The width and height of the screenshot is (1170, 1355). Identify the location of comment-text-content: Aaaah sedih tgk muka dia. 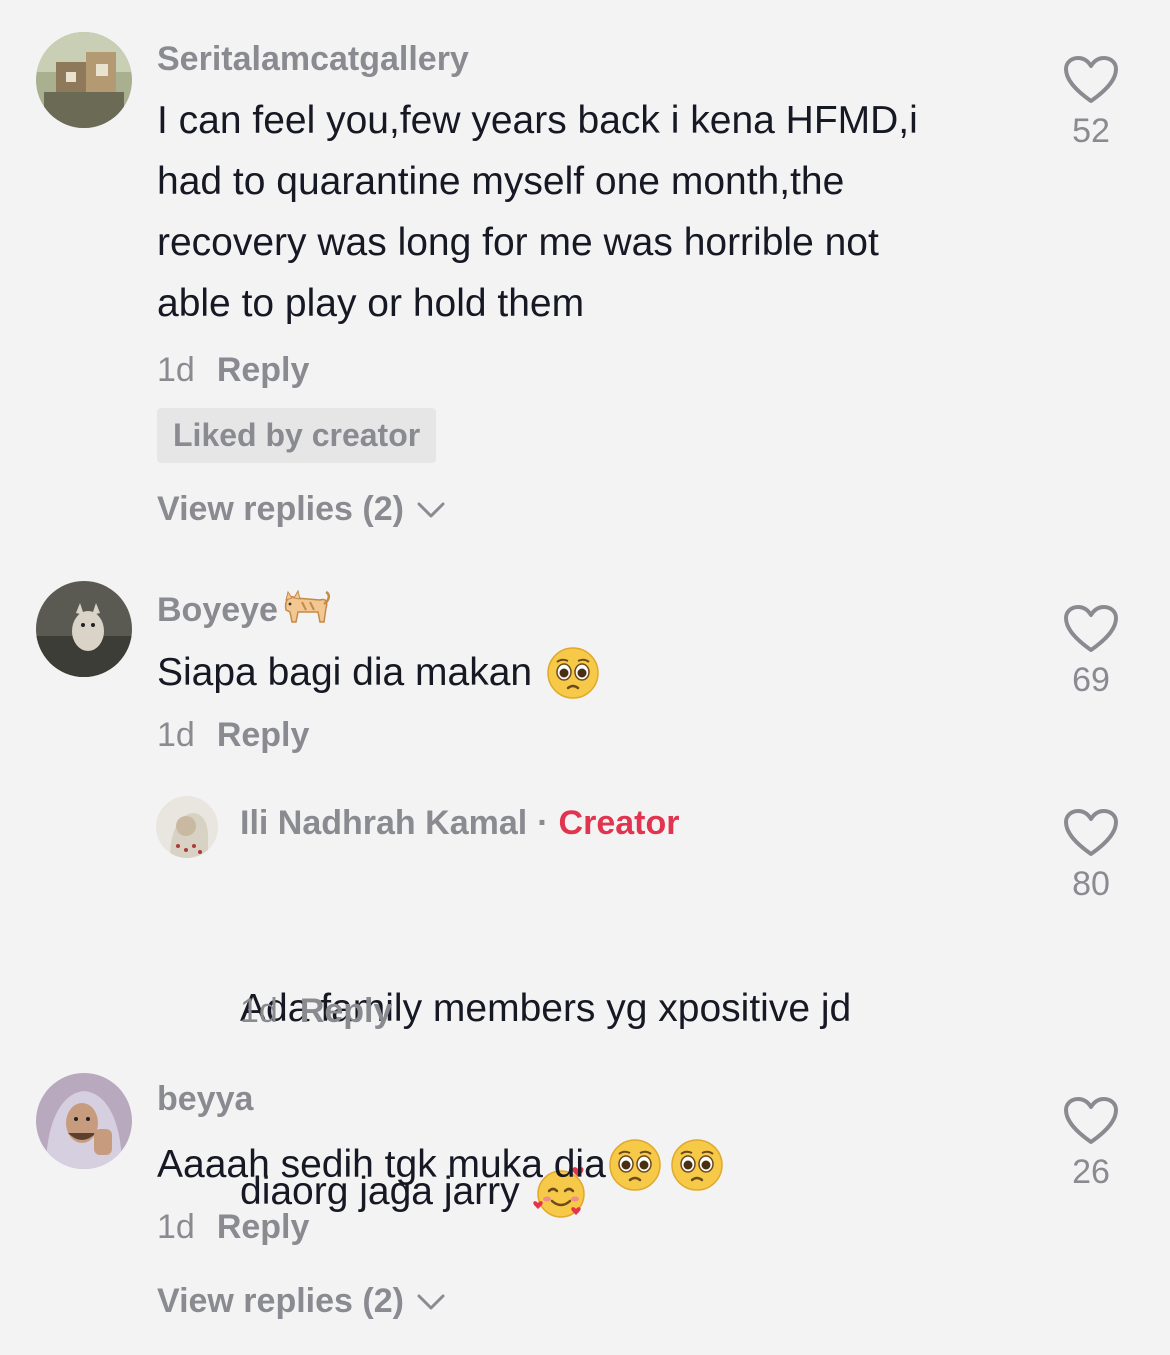
(381, 1164).